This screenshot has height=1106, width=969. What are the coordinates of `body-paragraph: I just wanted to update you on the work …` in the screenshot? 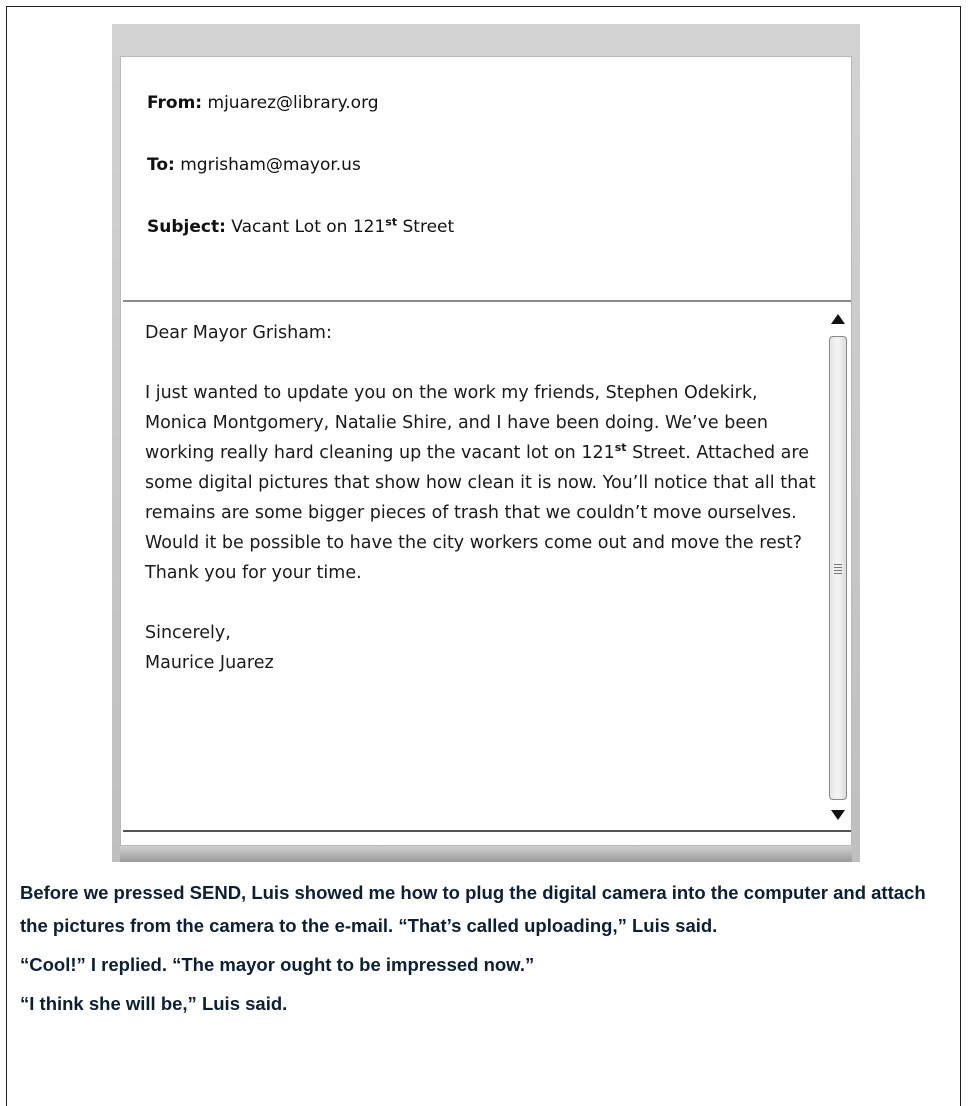 It's located at (480, 483).